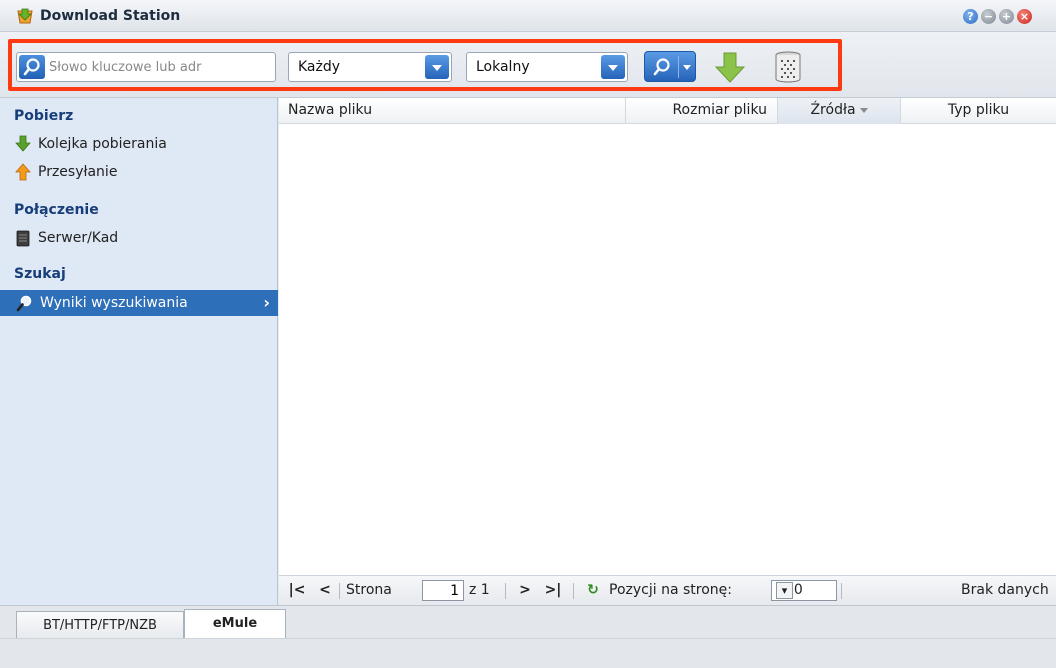  I want to click on page-label: Strona, so click(369, 590).